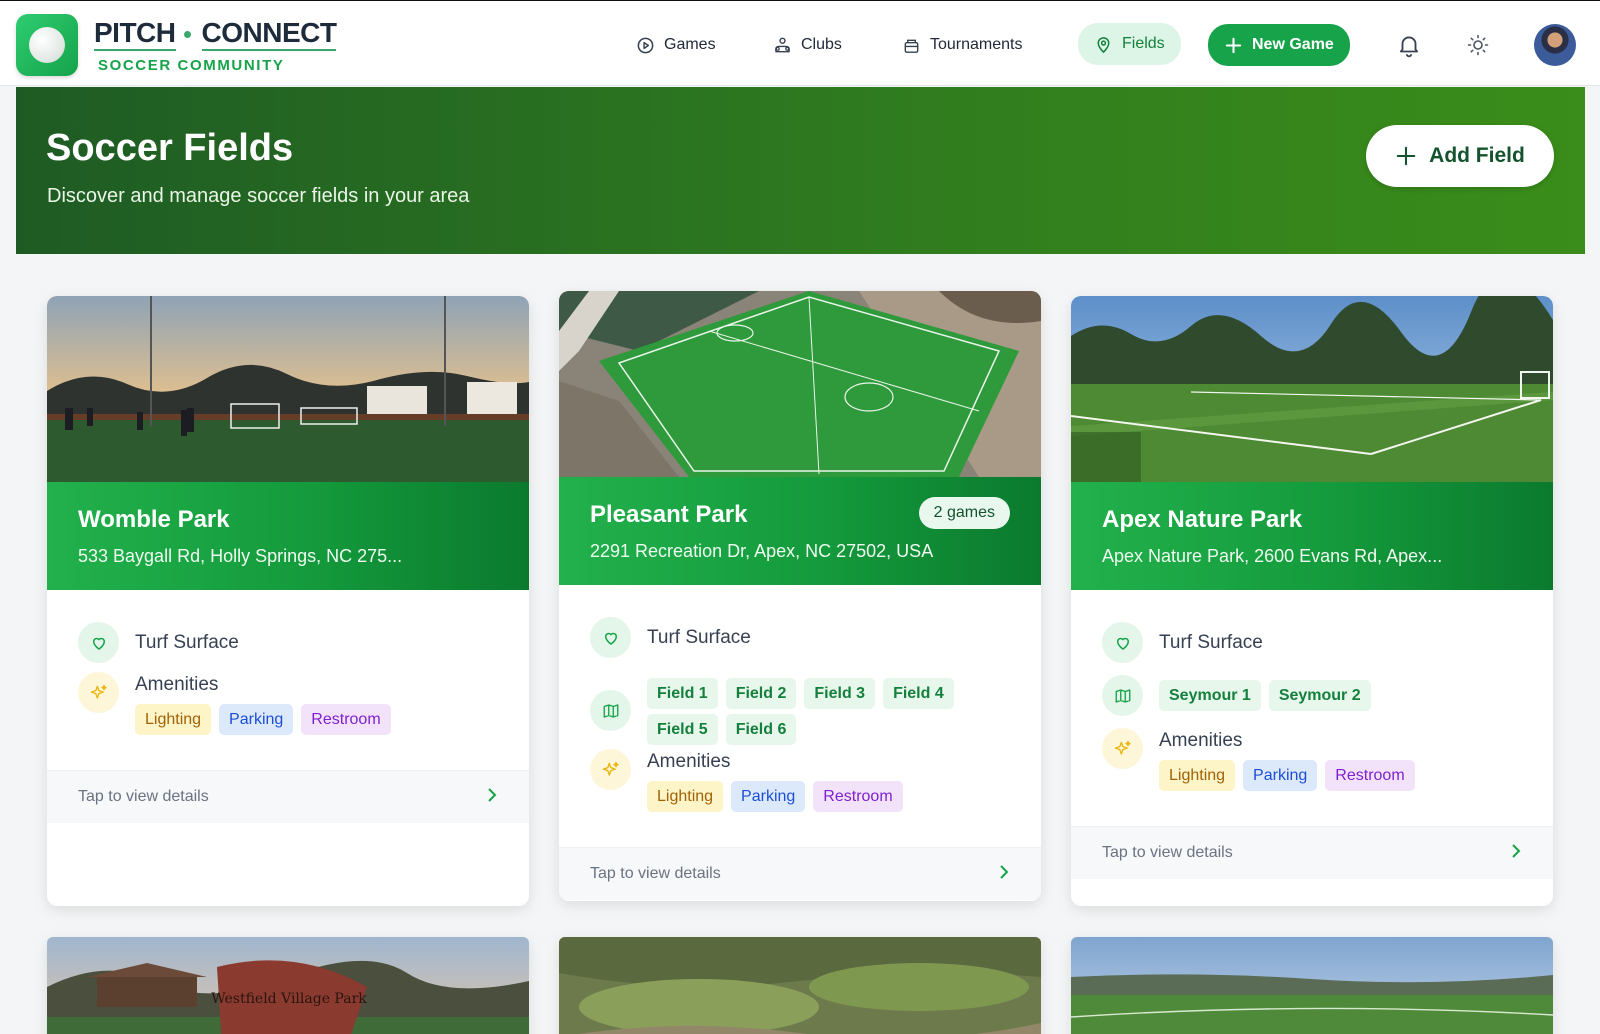 This screenshot has width=1600, height=1034. Describe the element at coordinates (761, 693) in the screenshot. I see `sub-field-chip: Field 2` at that location.